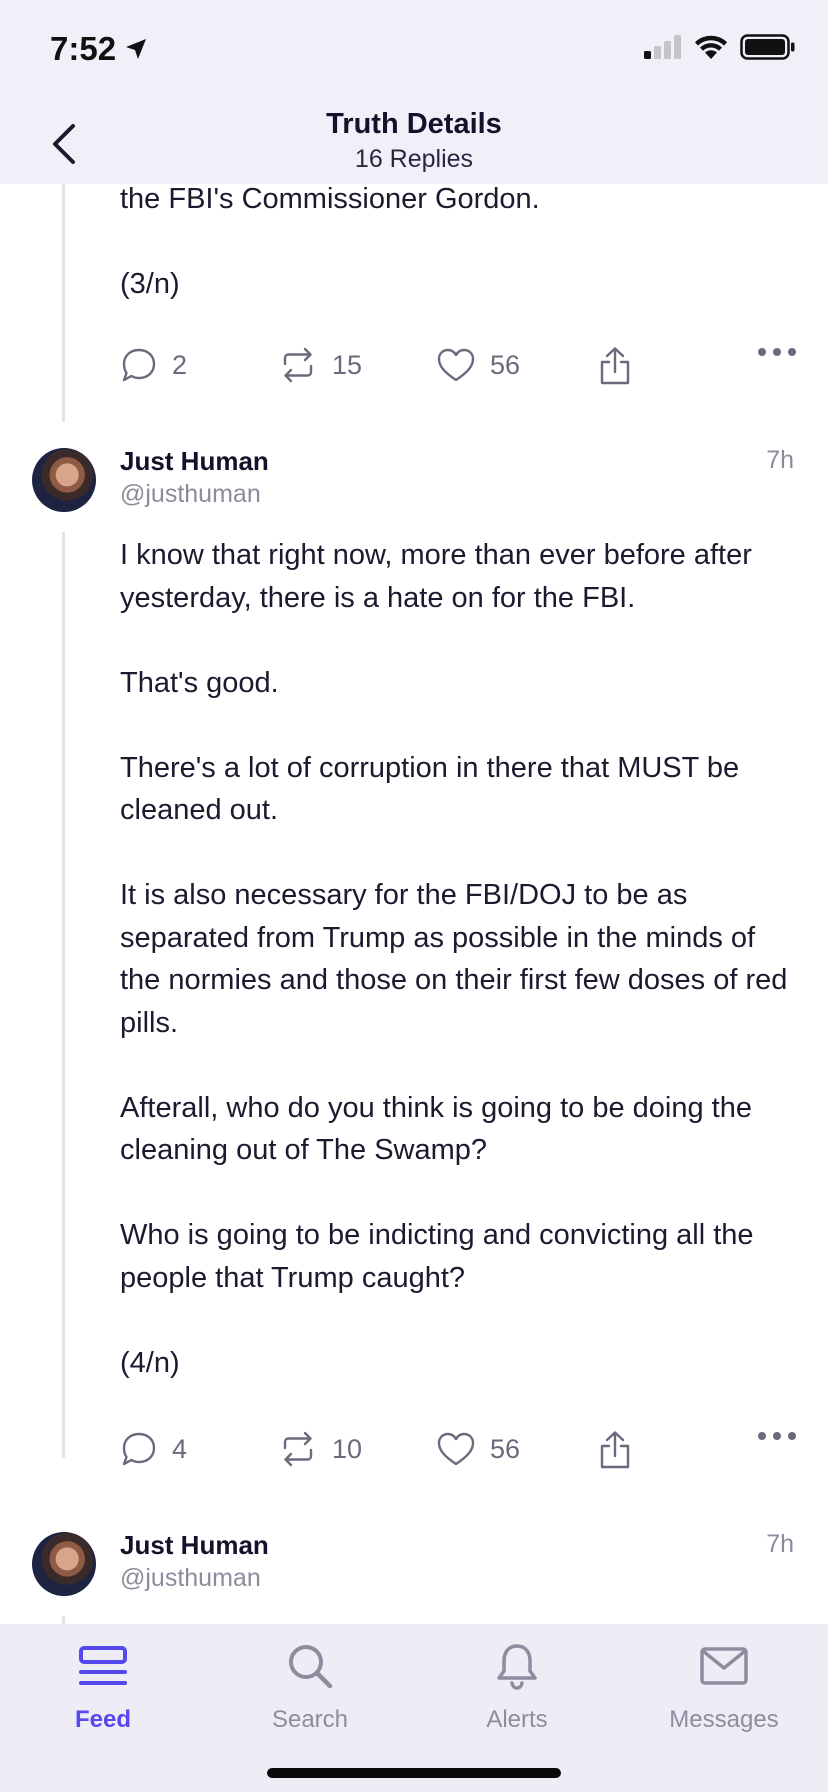  Describe the element at coordinates (460, 245) in the screenshot. I see `post-body: the FBI's Commissioner Gordon. (3/n)` at that location.